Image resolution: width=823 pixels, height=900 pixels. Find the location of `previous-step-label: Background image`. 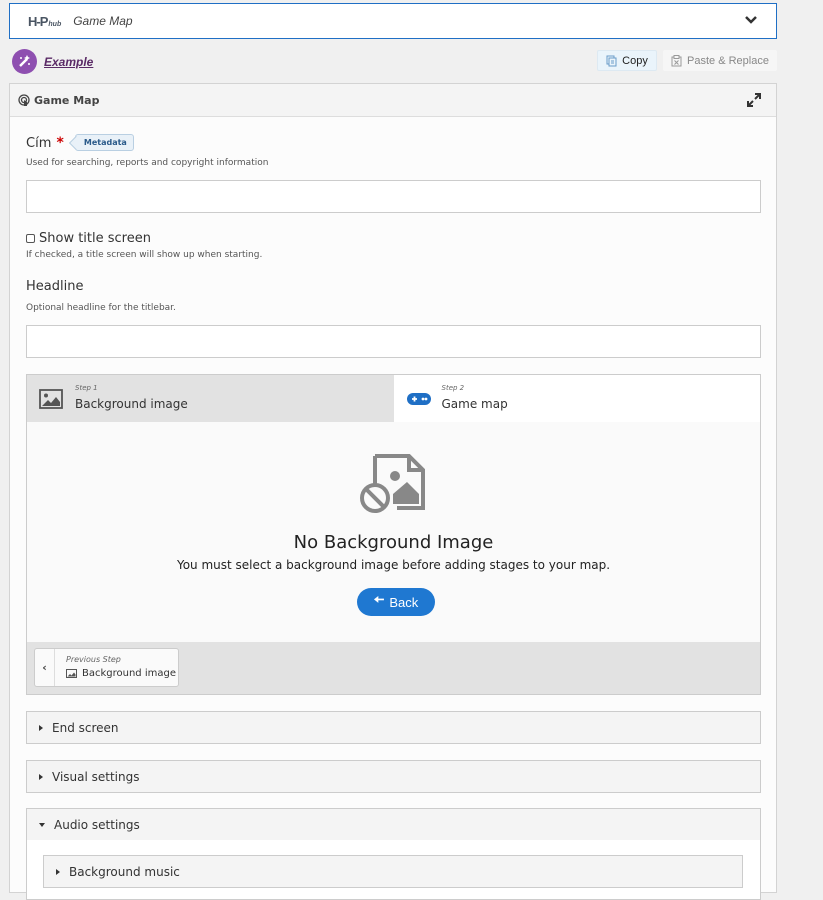

previous-step-label: Background image is located at coordinates (129, 673).